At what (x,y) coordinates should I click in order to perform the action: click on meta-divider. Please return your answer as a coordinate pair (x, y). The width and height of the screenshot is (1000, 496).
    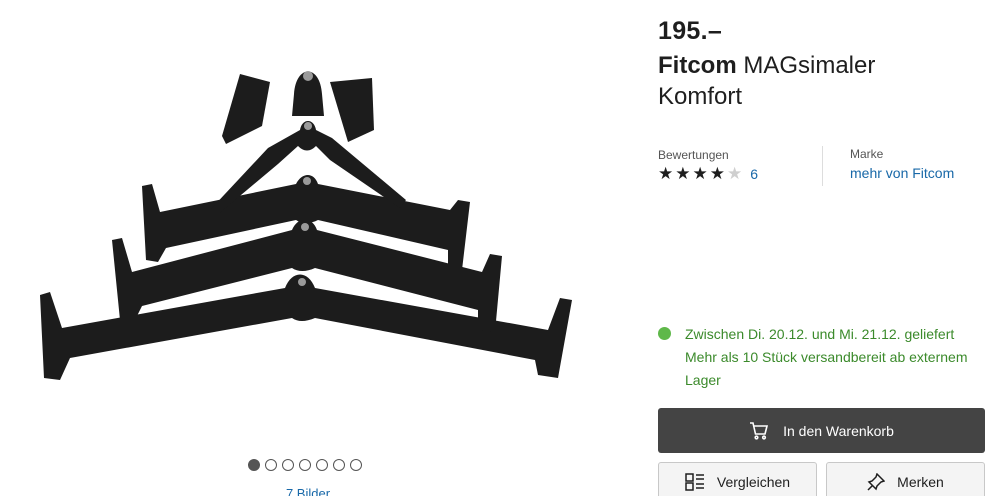
    Looking at the image, I should click on (822, 166).